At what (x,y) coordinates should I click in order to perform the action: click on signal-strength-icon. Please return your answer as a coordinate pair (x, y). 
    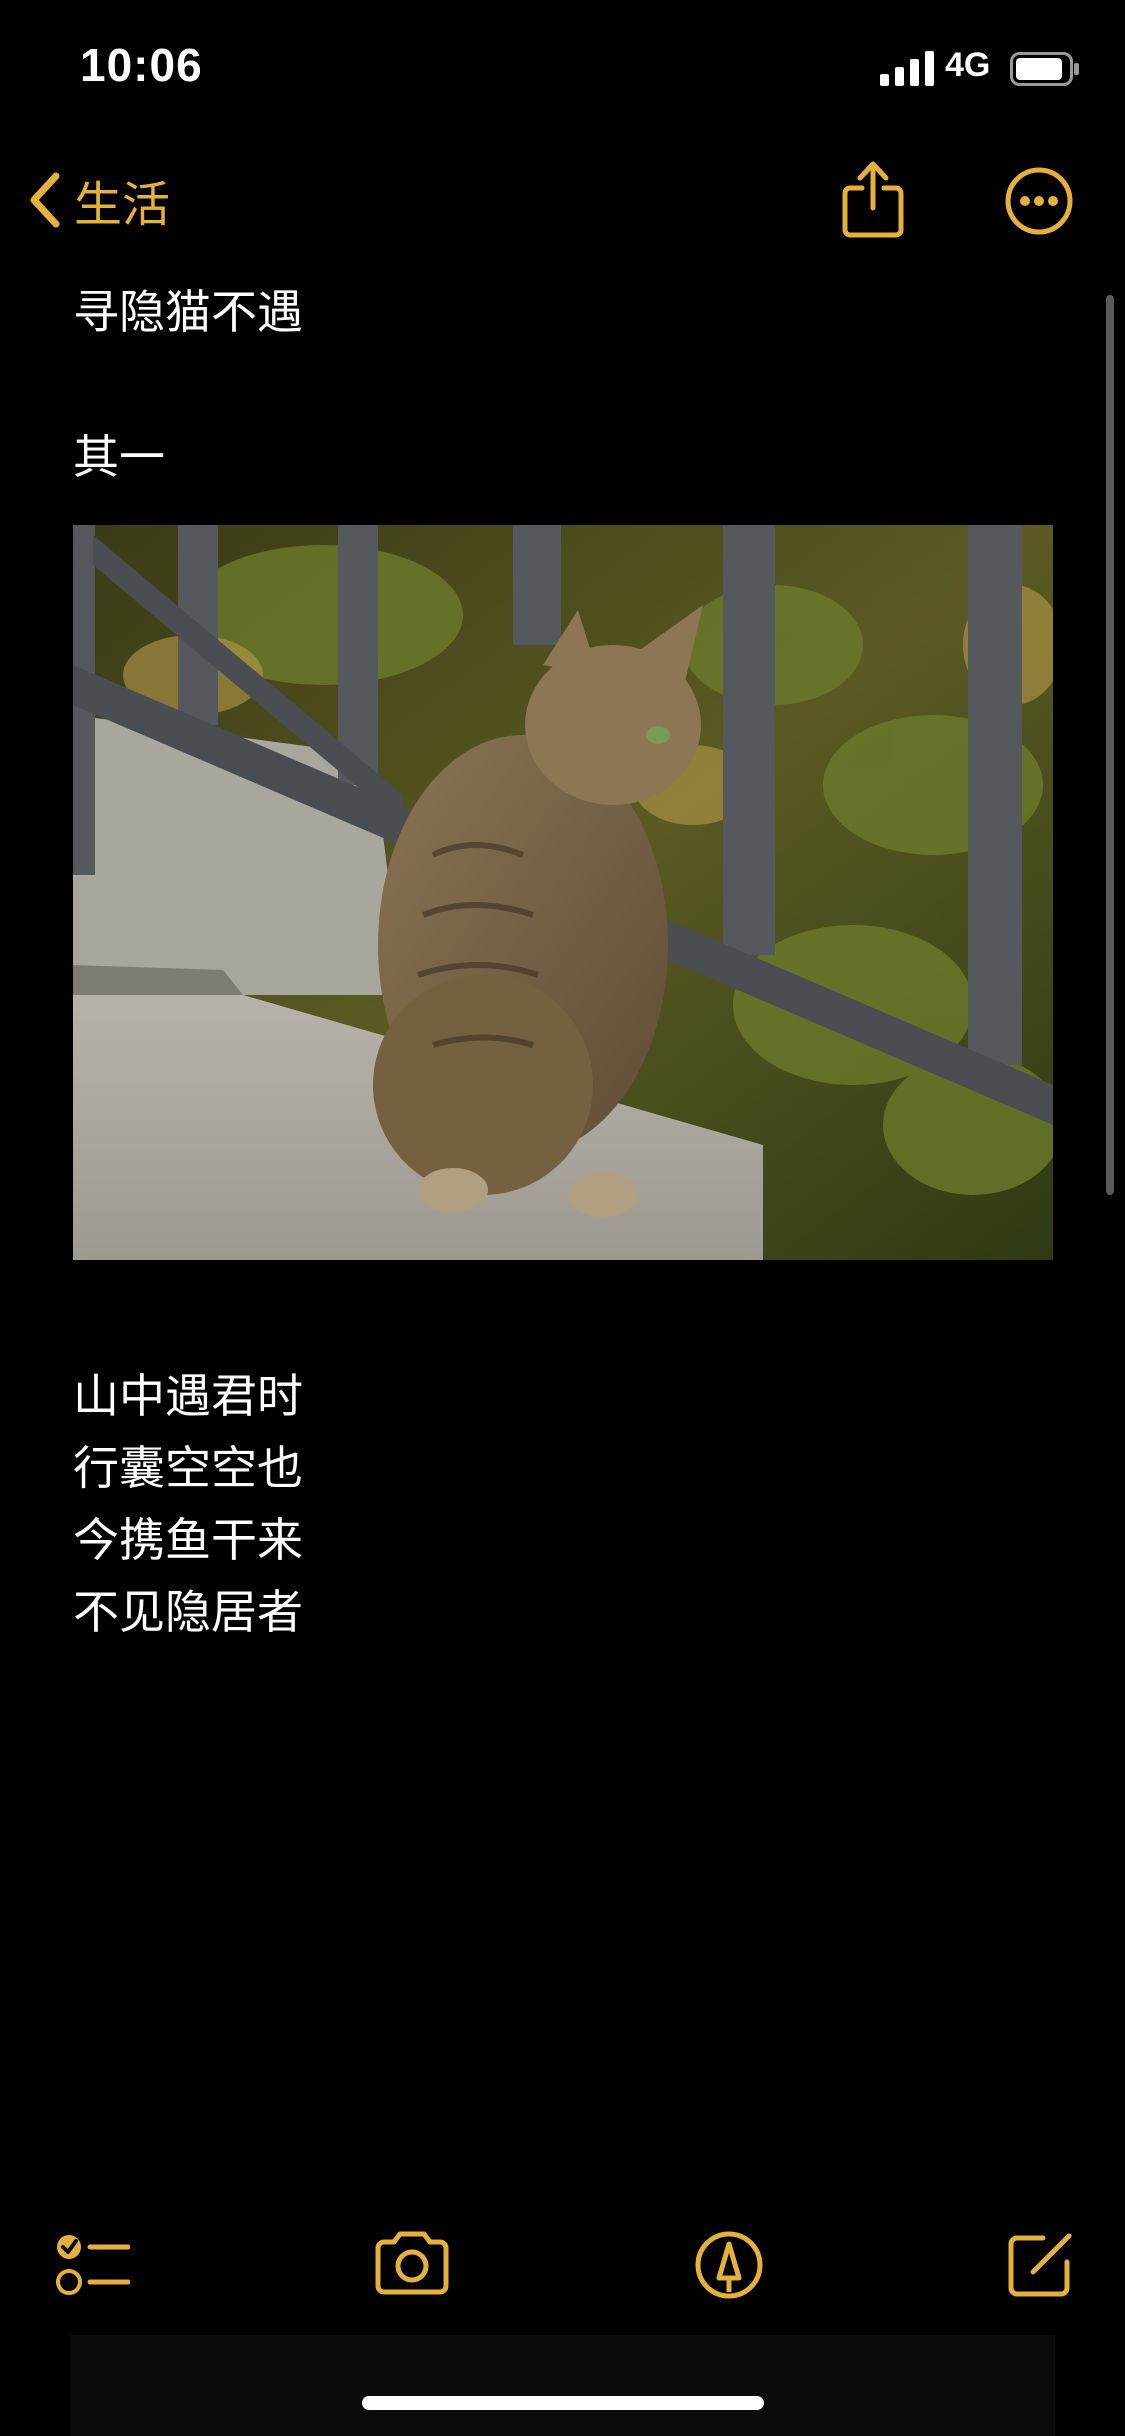
    Looking at the image, I should click on (907, 68).